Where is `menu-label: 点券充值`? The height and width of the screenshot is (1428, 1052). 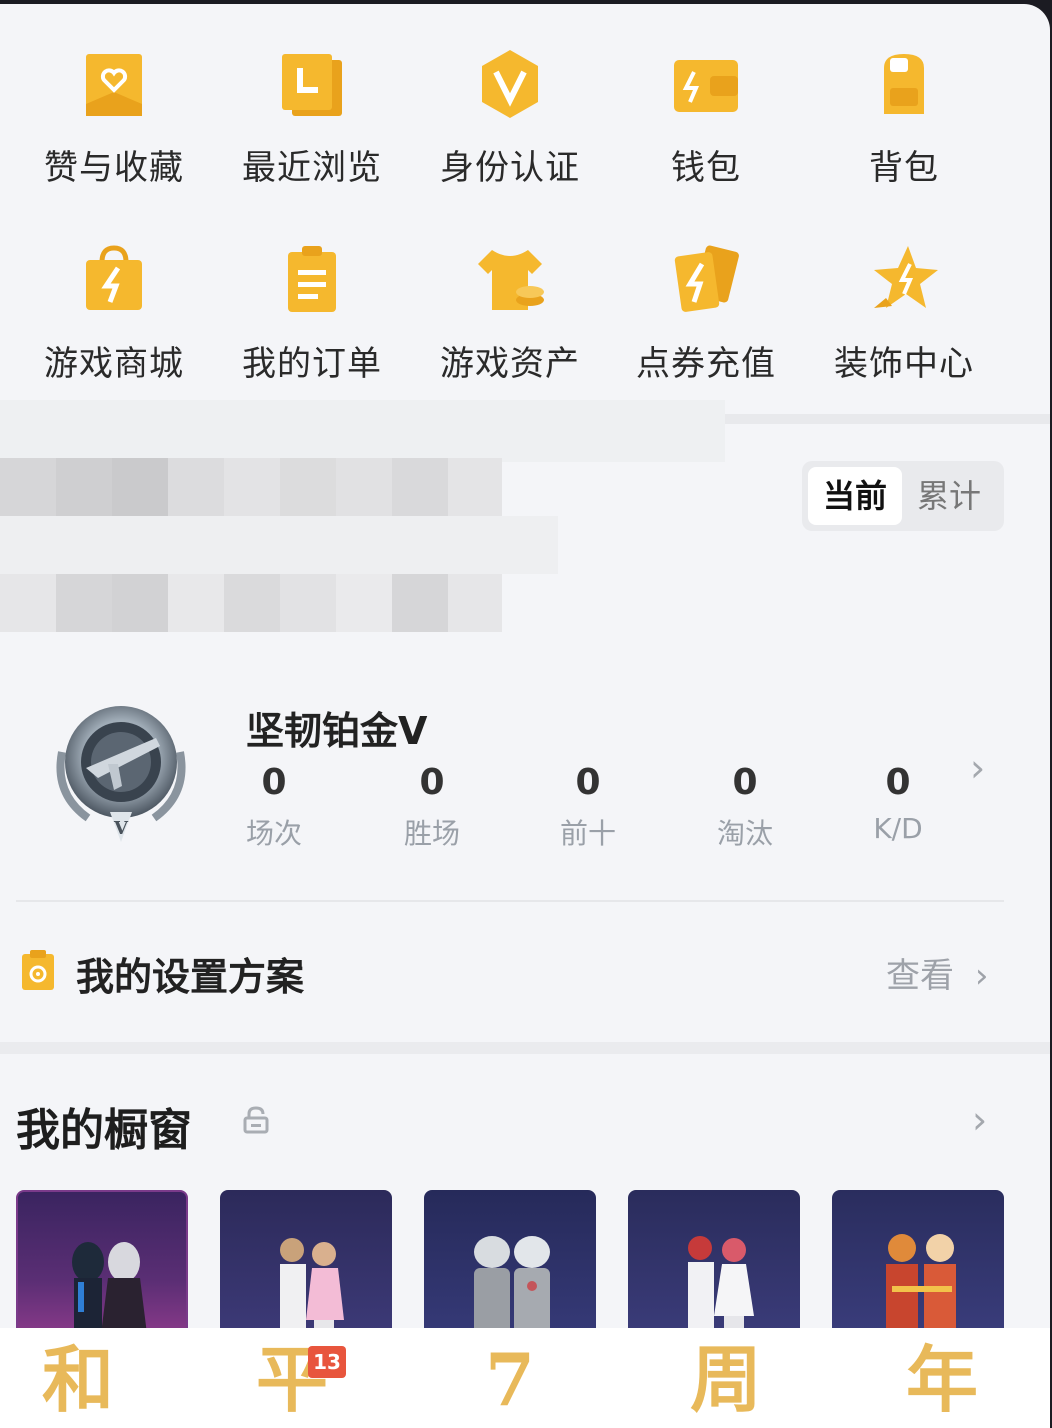
menu-label: 点券充值 is located at coordinates (706, 364).